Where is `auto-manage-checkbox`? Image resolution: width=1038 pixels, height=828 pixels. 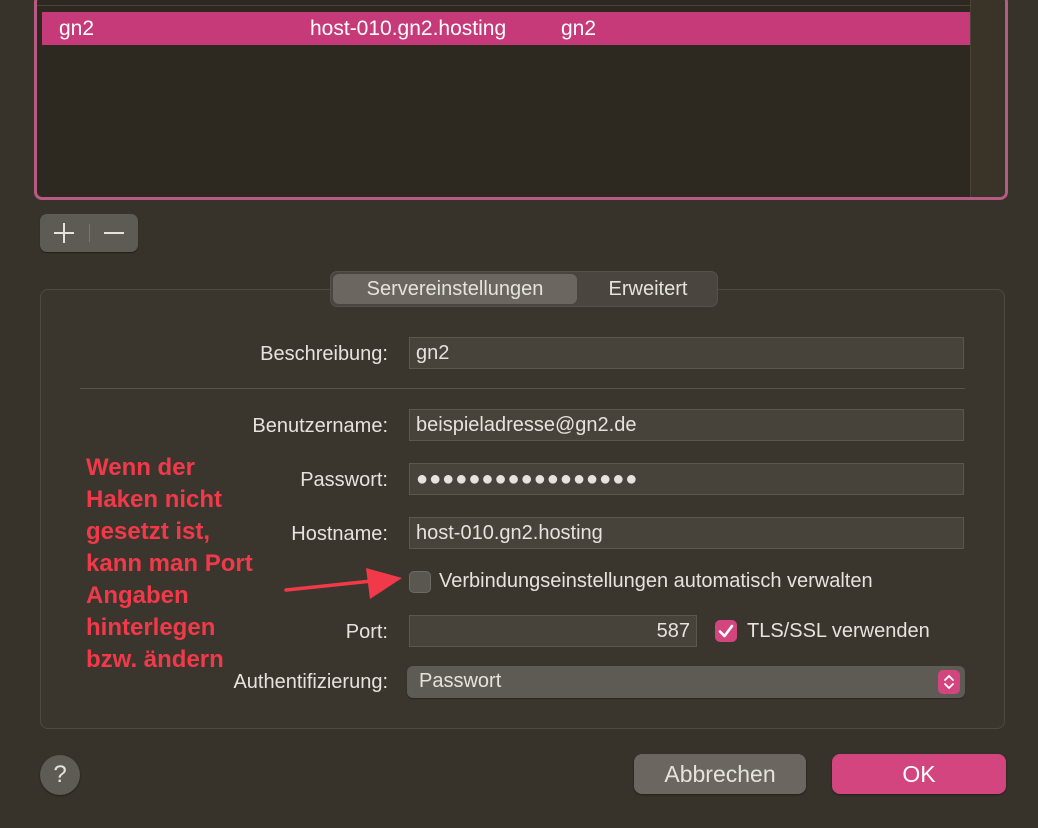
auto-manage-checkbox is located at coordinates (420, 582).